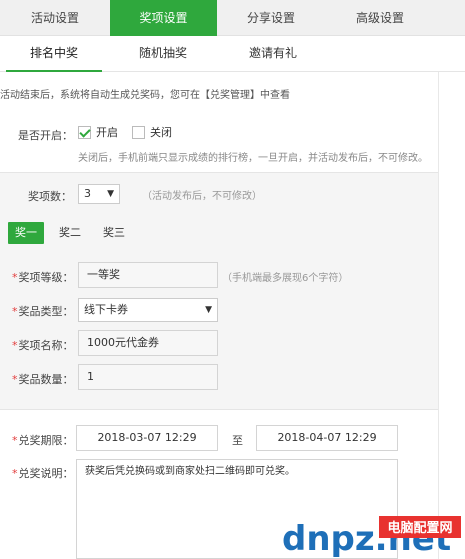  I want to click on enable-off-option: 关闭, so click(152, 132).